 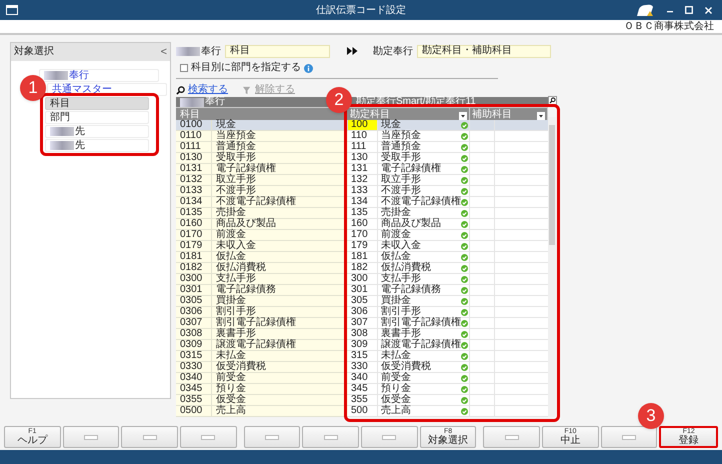 What do you see at coordinates (231, 400) in the screenshot?
I see `table-cell-text: 仮受金` at bounding box center [231, 400].